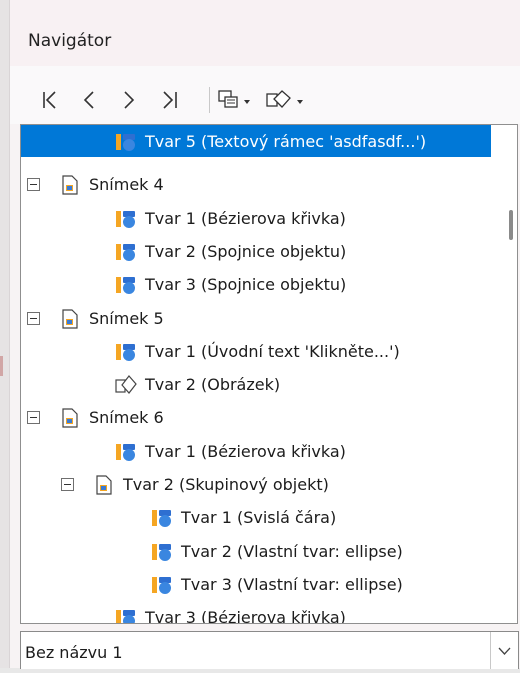 This screenshot has width=520, height=673. I want to click on first-icon, so click(49, 100).